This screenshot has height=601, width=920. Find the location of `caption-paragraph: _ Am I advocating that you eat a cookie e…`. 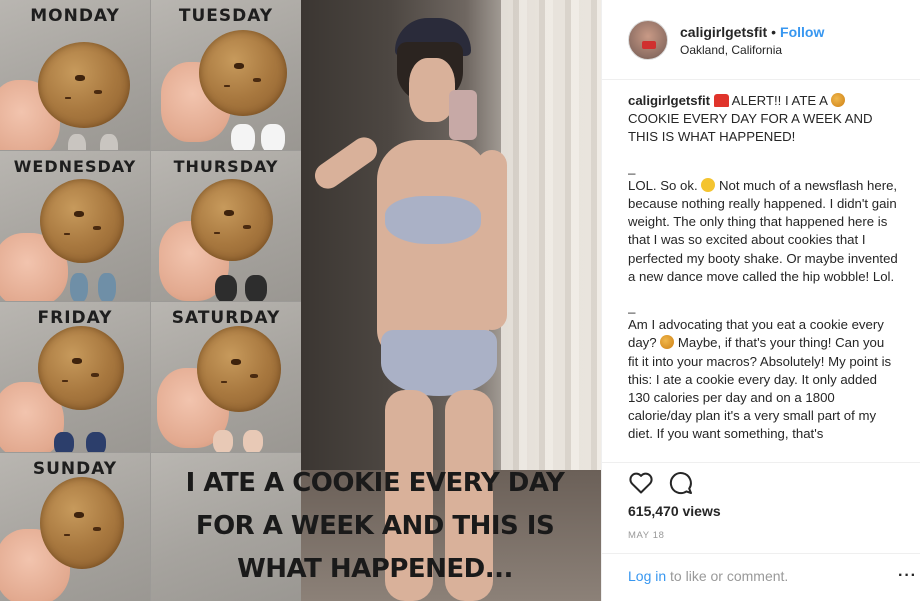

caption-paragraph: _ Am I advocating that you eat a cookie e… is located at coordinates (763, 371).